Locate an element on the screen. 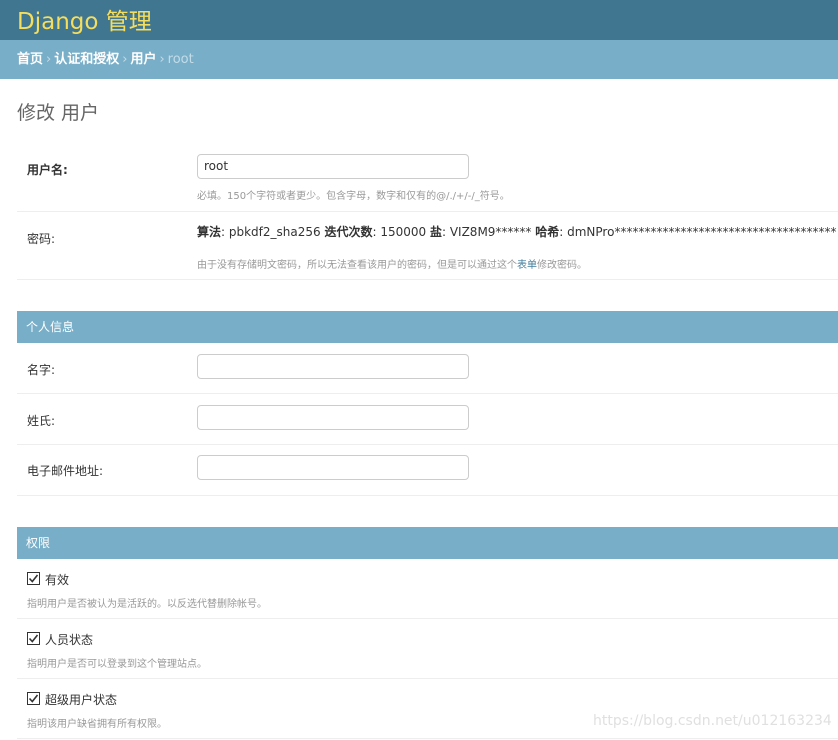  password-help: 由于没有存储明文密码，所以无法查看该用户的密码，但是可以通过这个表单修改密码。 is located at coordinates (392, 263).